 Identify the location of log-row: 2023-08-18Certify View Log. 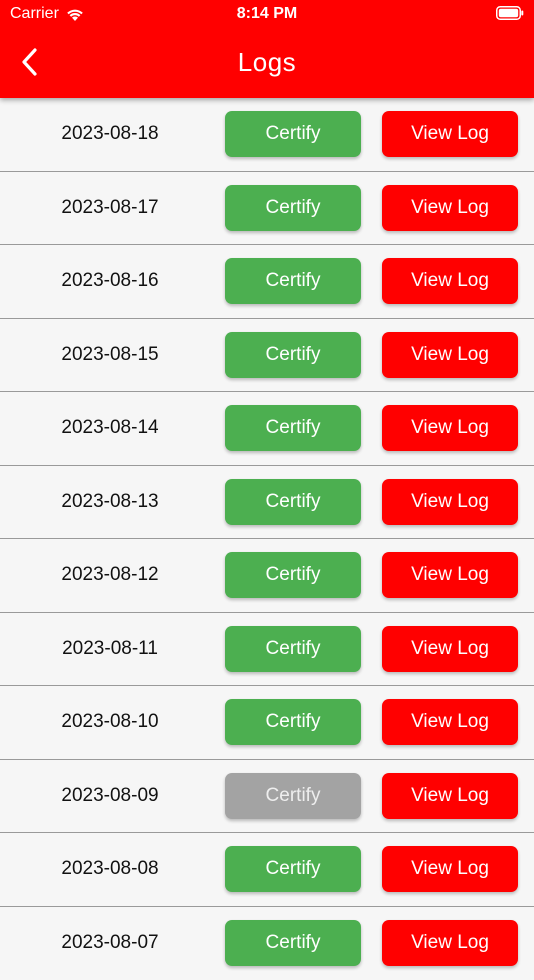
(267, 135).